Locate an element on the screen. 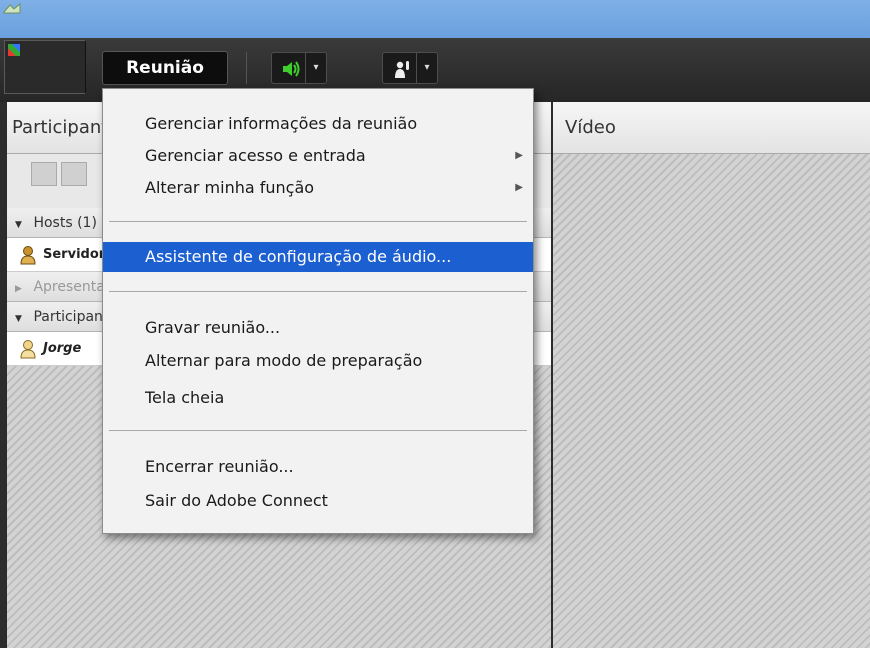 Image resolution: width=870 pixels, height=648 pixels. group-label: Hosts (1) is located at coordinates (65, 223).